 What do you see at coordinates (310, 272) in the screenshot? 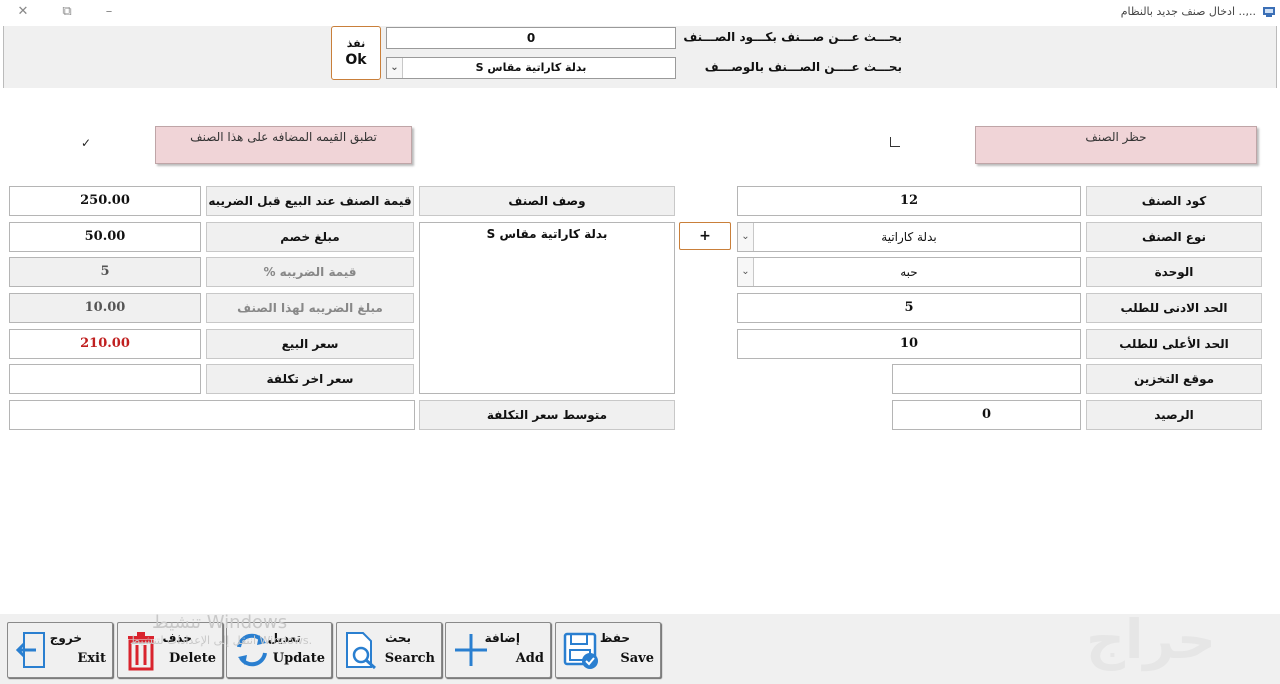
I see `tax-percent-label: قيمة الضريبه %` at bounding box center [310, 272].